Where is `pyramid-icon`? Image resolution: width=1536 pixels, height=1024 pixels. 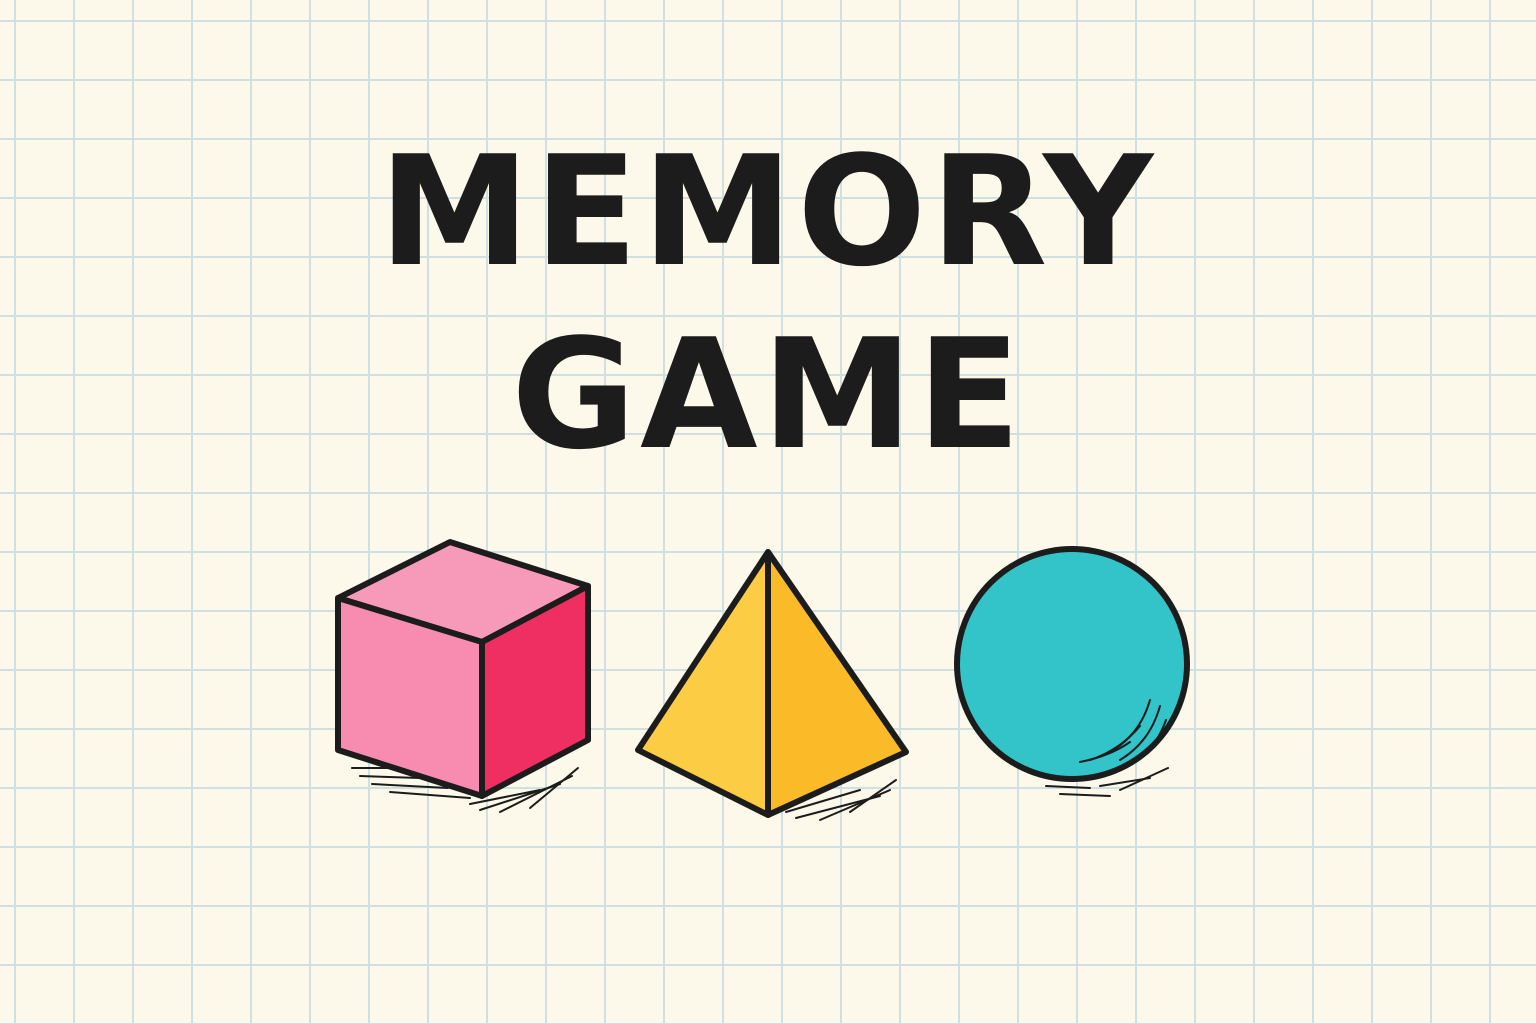
pyramid-icon is located at coordinates (772, 685).